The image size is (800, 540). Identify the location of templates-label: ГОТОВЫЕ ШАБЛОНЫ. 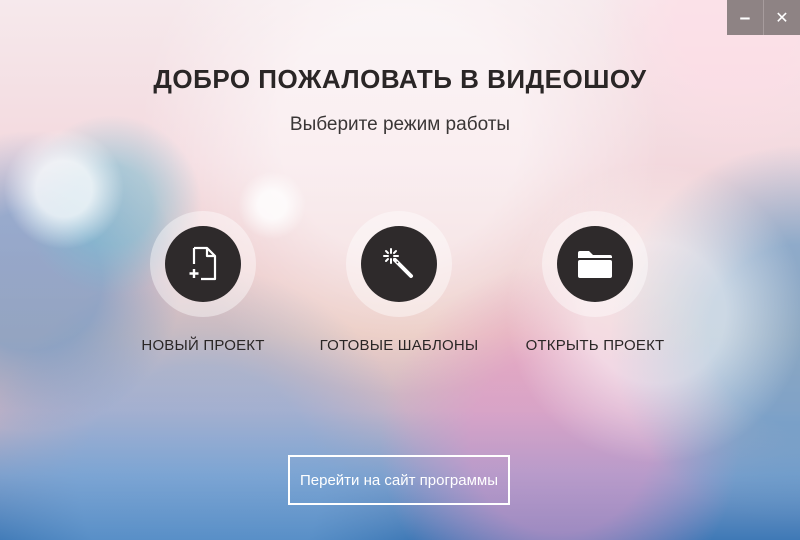
(399, 345).